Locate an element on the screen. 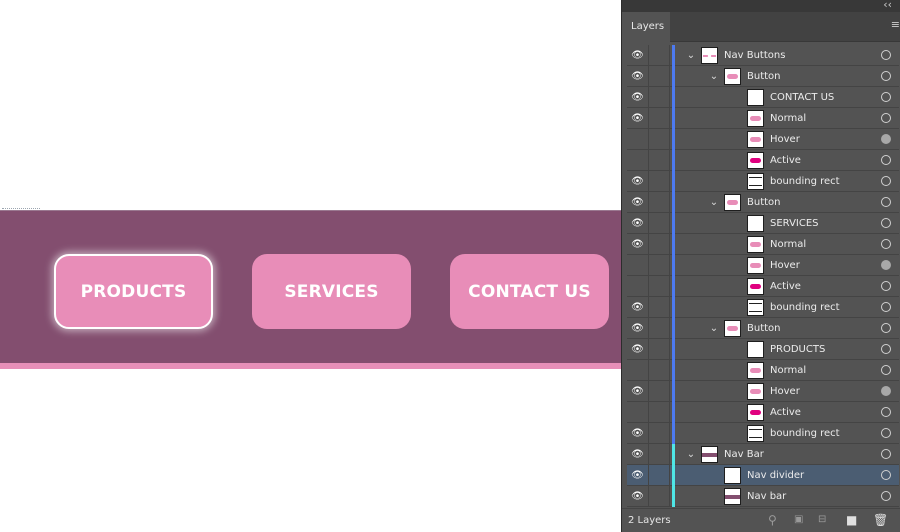 The width and height of the screenshot is (900, 532). layer-row: 👁 ⌄ Nav Buttons is located at coordinates (763, 55).